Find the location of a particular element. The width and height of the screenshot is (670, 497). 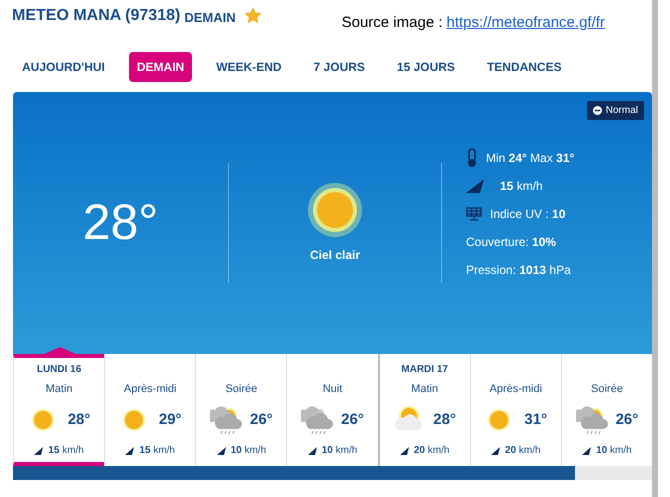

forecast-slot: Nuit 26° 10 km/h is located at coordinates (332, 410).